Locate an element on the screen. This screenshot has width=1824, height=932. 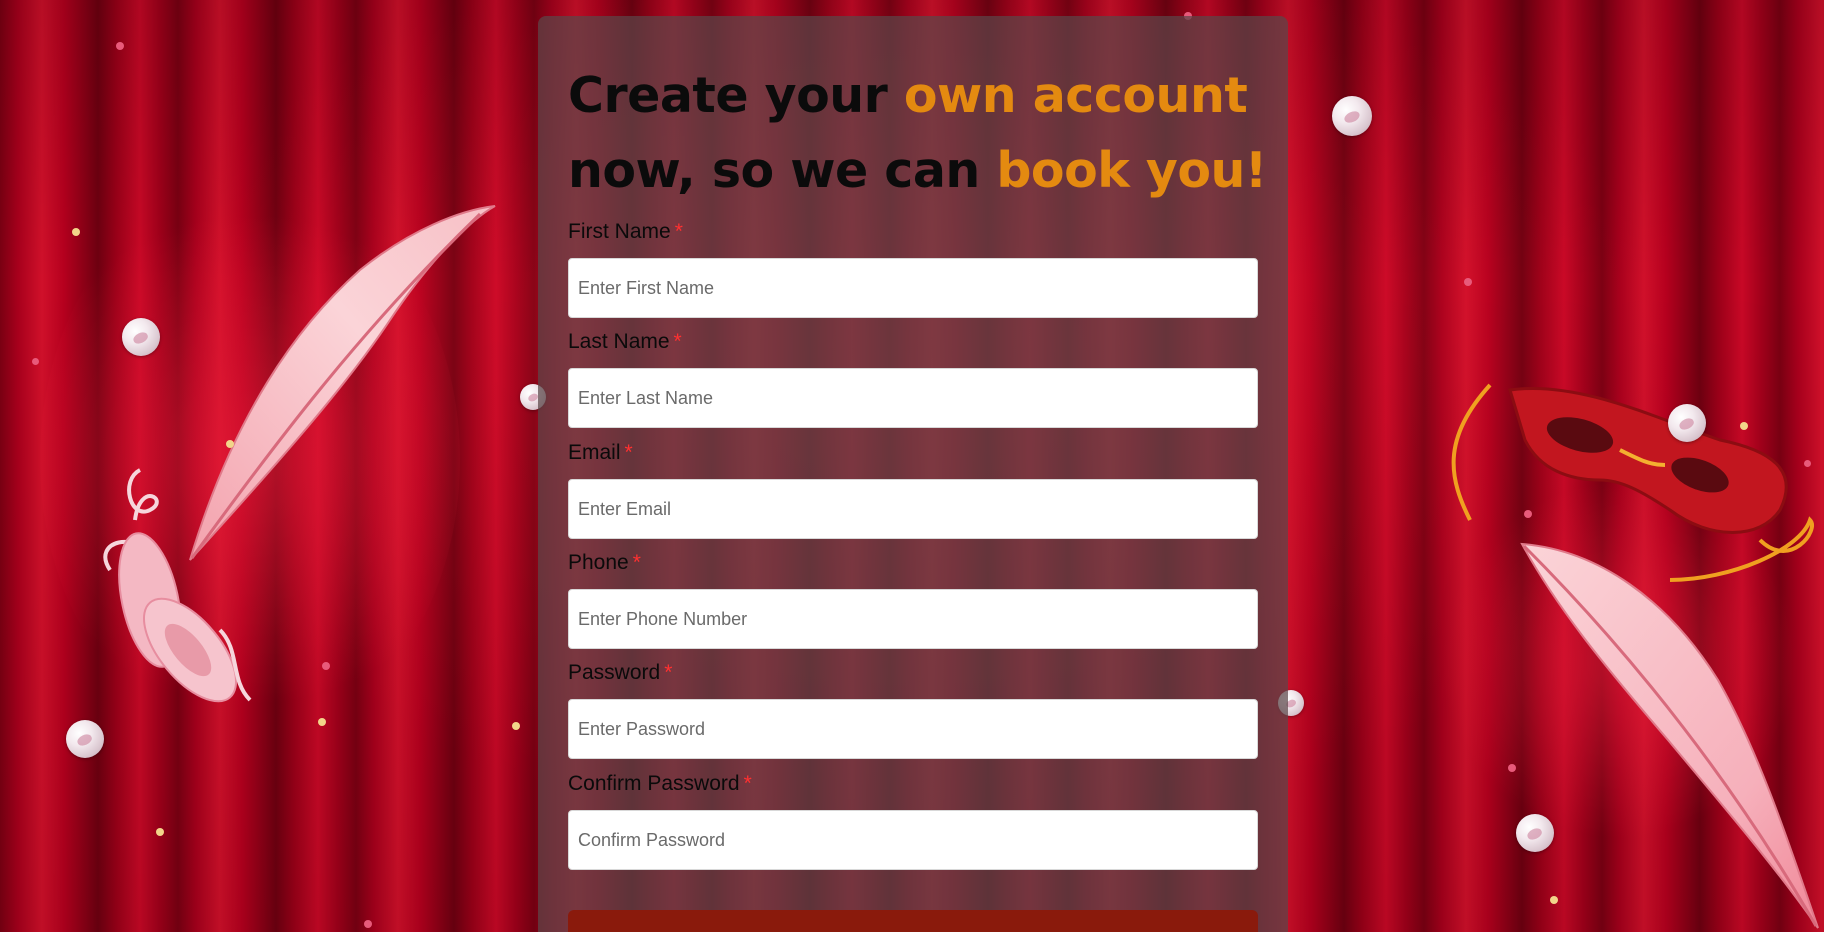
email-input is located at coordinates (913, 509).